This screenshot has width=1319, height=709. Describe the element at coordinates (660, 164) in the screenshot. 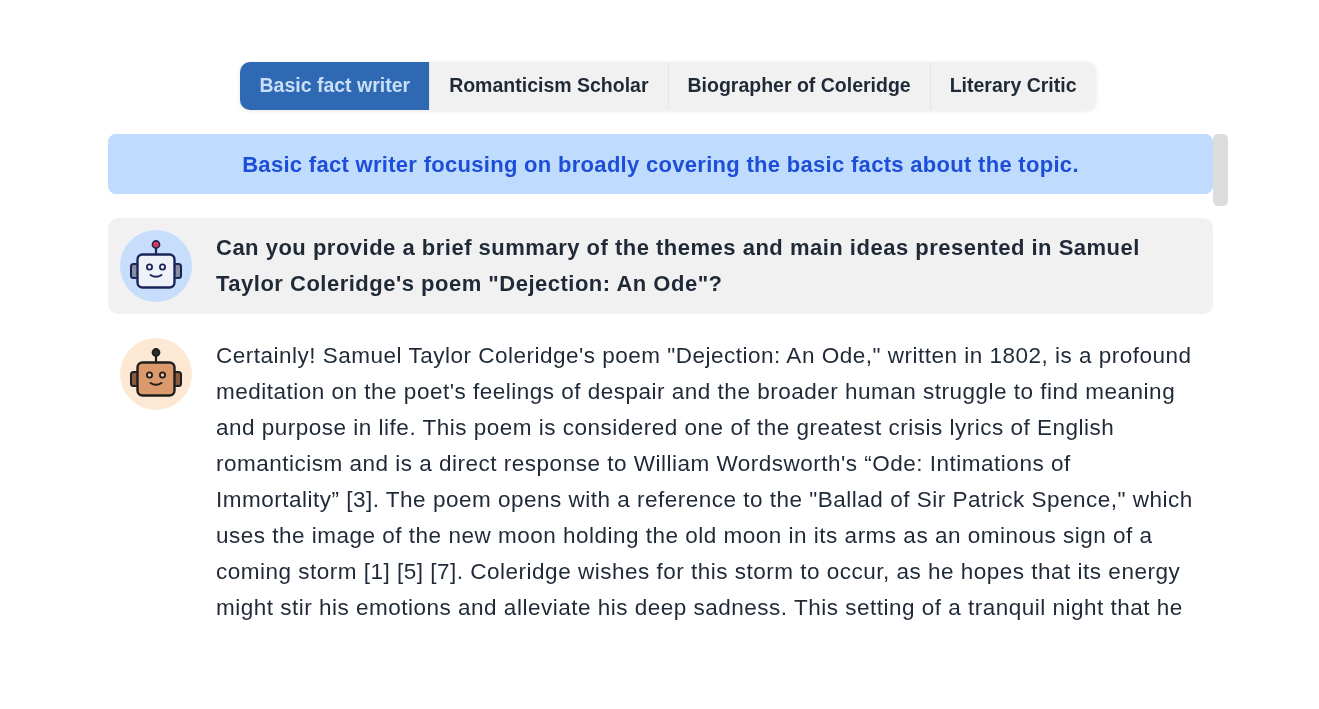

I see `persona-description: Basic fact writer focusing on broadly covering the basic facts about the topic.` at that location.